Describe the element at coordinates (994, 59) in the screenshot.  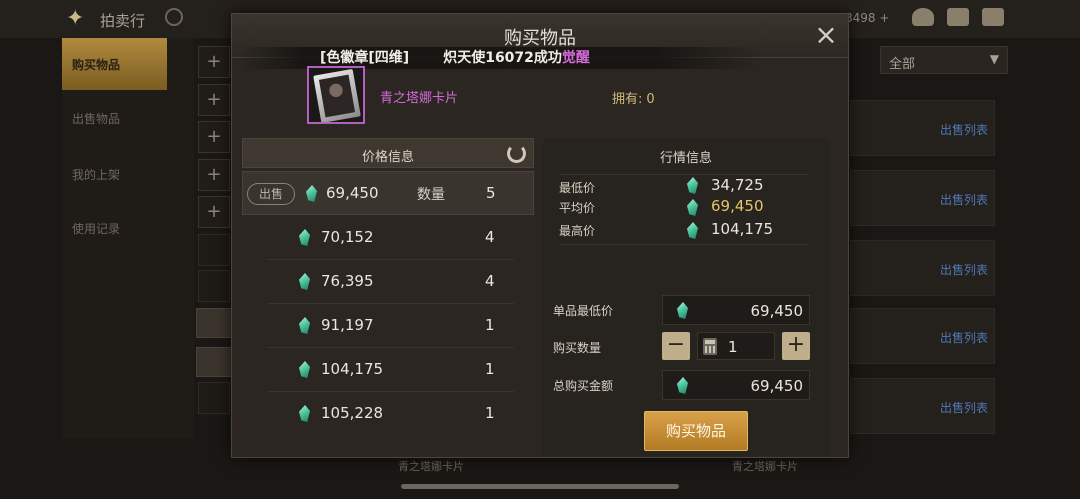
I see `chevron-down-icon: ▼` at that location.